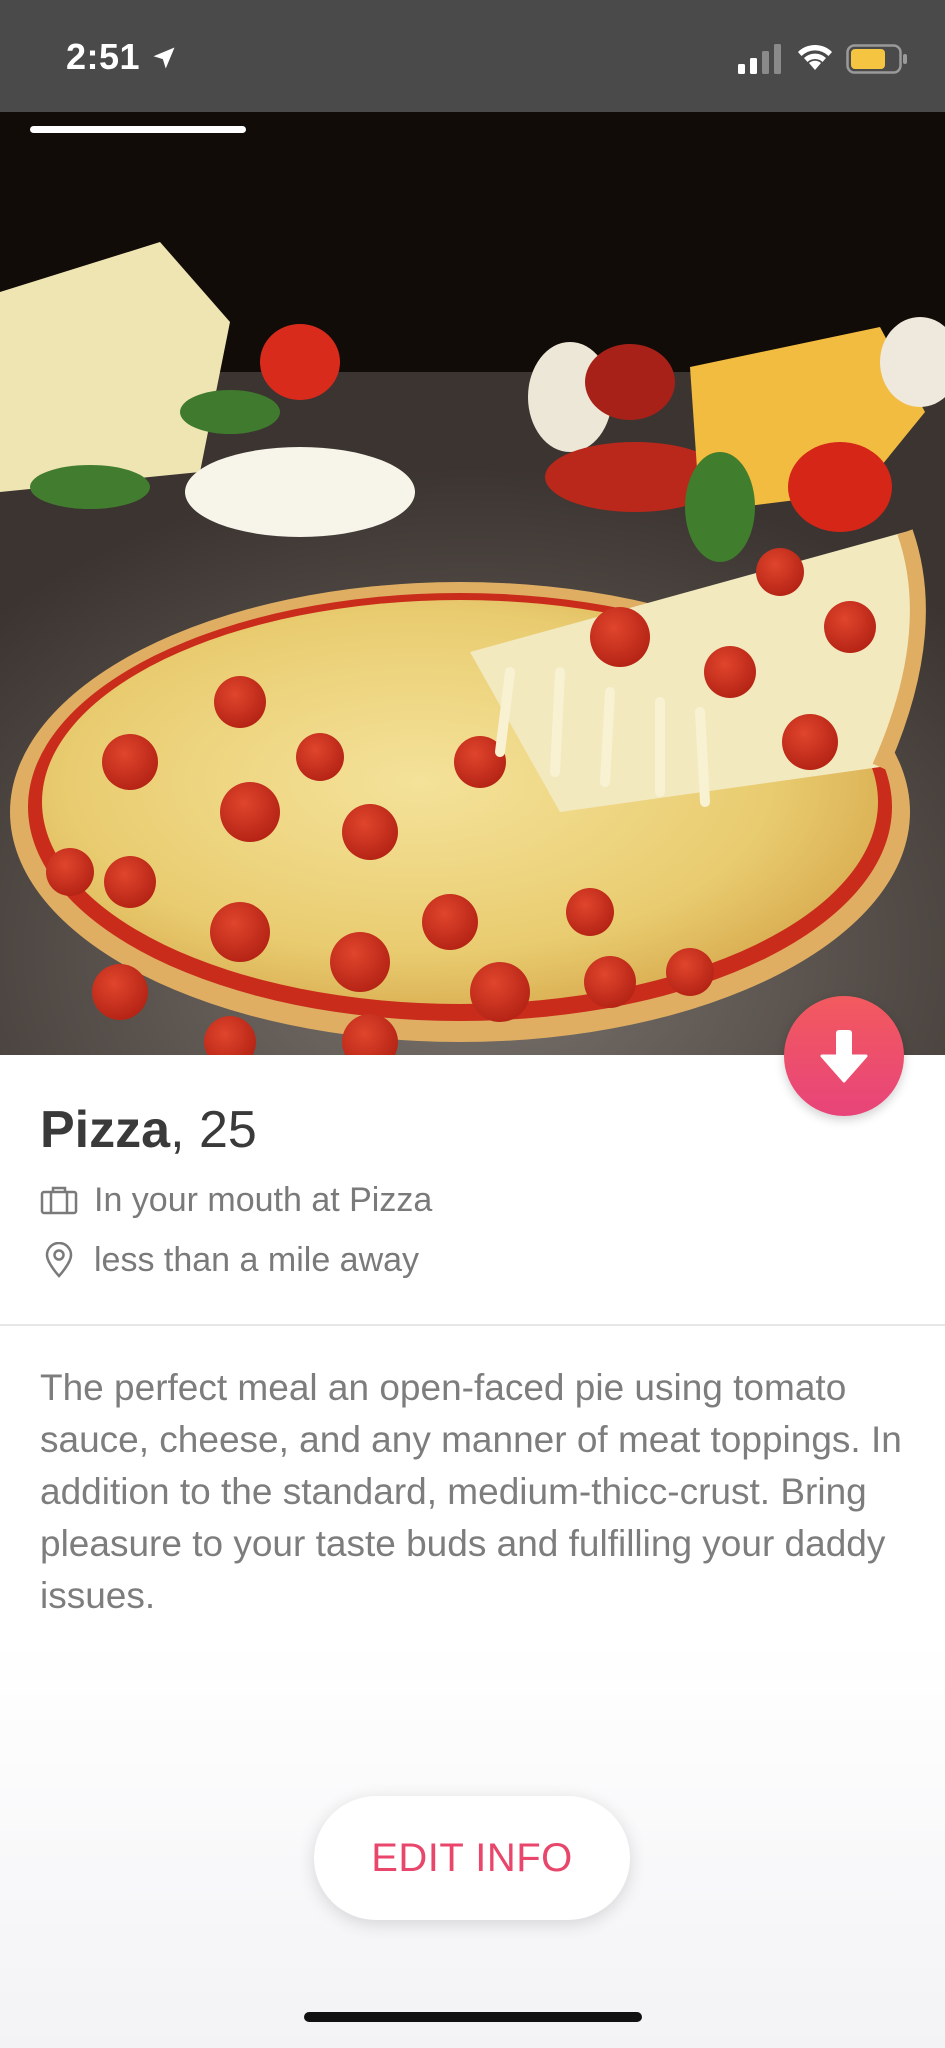 This screenshot has width=945, height=2048. I want to click on collapse-profile-button, so click(844, 1056).